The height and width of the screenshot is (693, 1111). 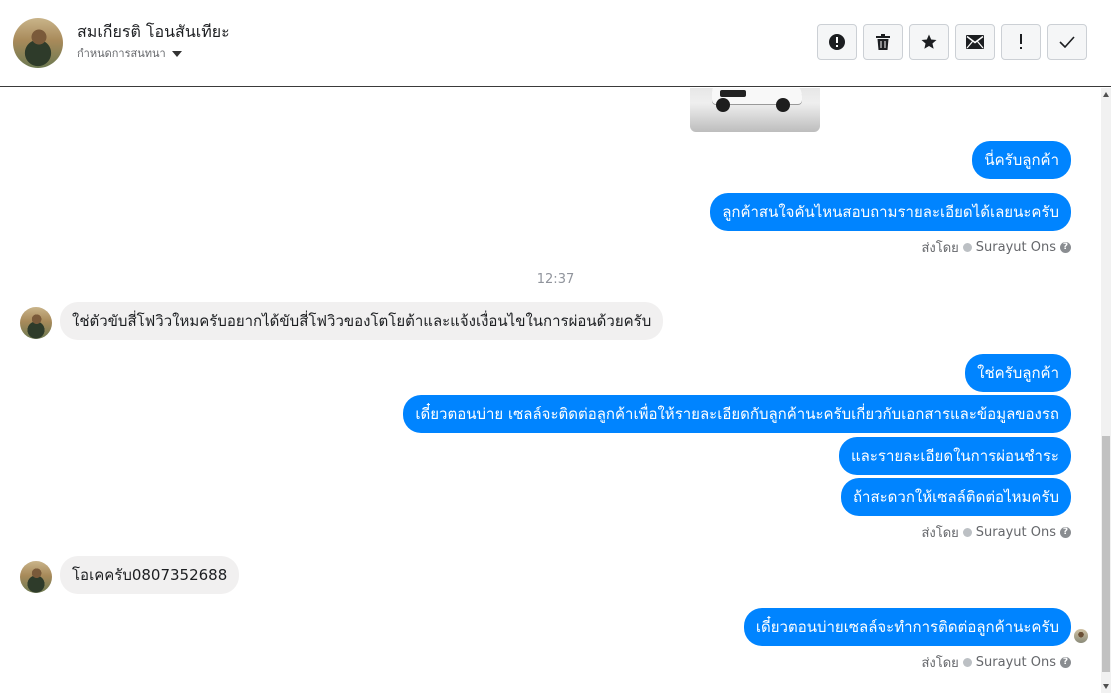 I want to click on star-button, so click(x=929, y=42).